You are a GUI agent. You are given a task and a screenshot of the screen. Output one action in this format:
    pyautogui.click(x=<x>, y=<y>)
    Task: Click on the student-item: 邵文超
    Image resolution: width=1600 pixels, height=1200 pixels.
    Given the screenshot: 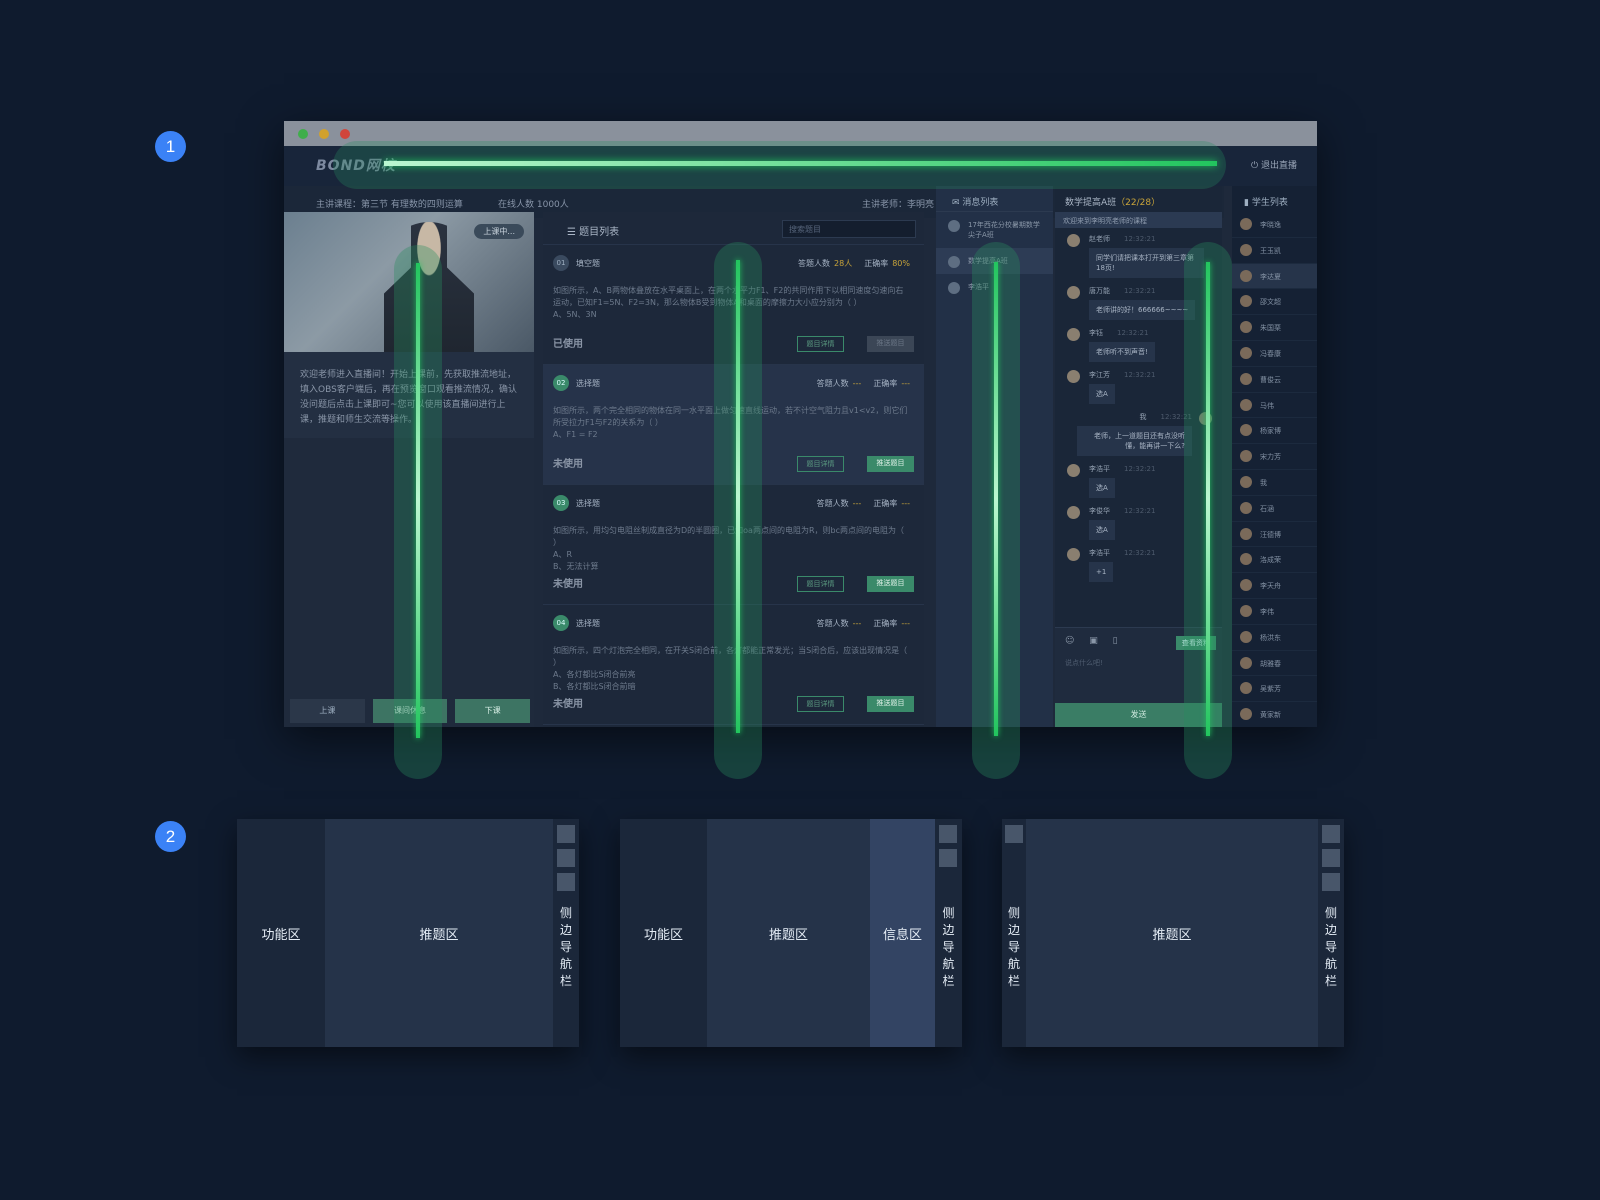 What is the action you would take?
    pyautogui.click(x=1274, y=302)
    